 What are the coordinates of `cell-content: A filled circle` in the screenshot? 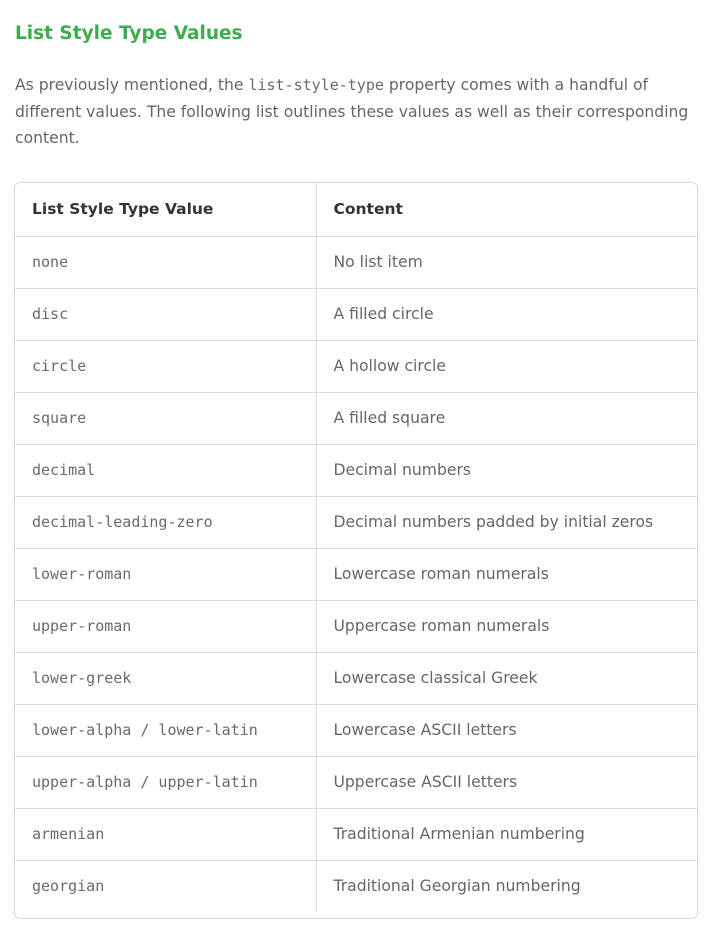 It's located at (506, 314).